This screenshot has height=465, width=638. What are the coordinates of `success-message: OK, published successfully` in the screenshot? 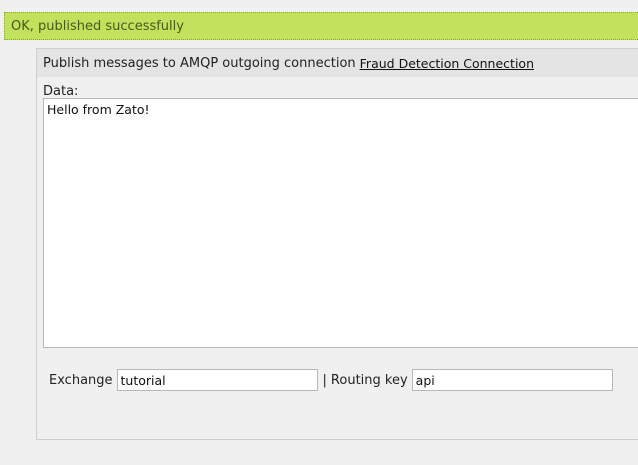 It's located at (97, 26).